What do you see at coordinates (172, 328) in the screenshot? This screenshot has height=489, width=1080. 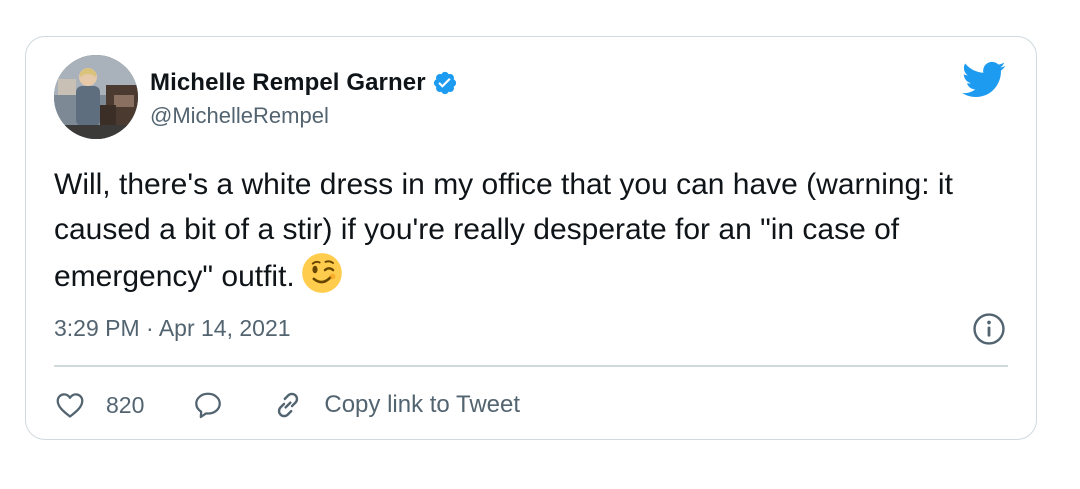 I see `tweet-timestamp: 3:29 PM · Apr 14, 2021` at bounding box center [172, 328].